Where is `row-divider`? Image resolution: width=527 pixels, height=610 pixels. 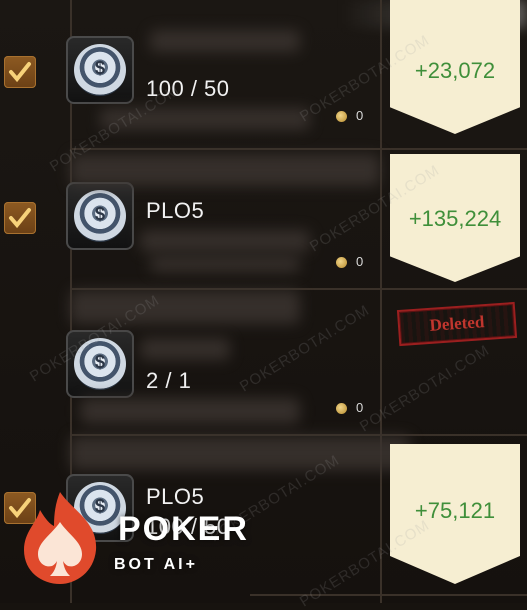 row-divider is located at coordinates (388, 595).